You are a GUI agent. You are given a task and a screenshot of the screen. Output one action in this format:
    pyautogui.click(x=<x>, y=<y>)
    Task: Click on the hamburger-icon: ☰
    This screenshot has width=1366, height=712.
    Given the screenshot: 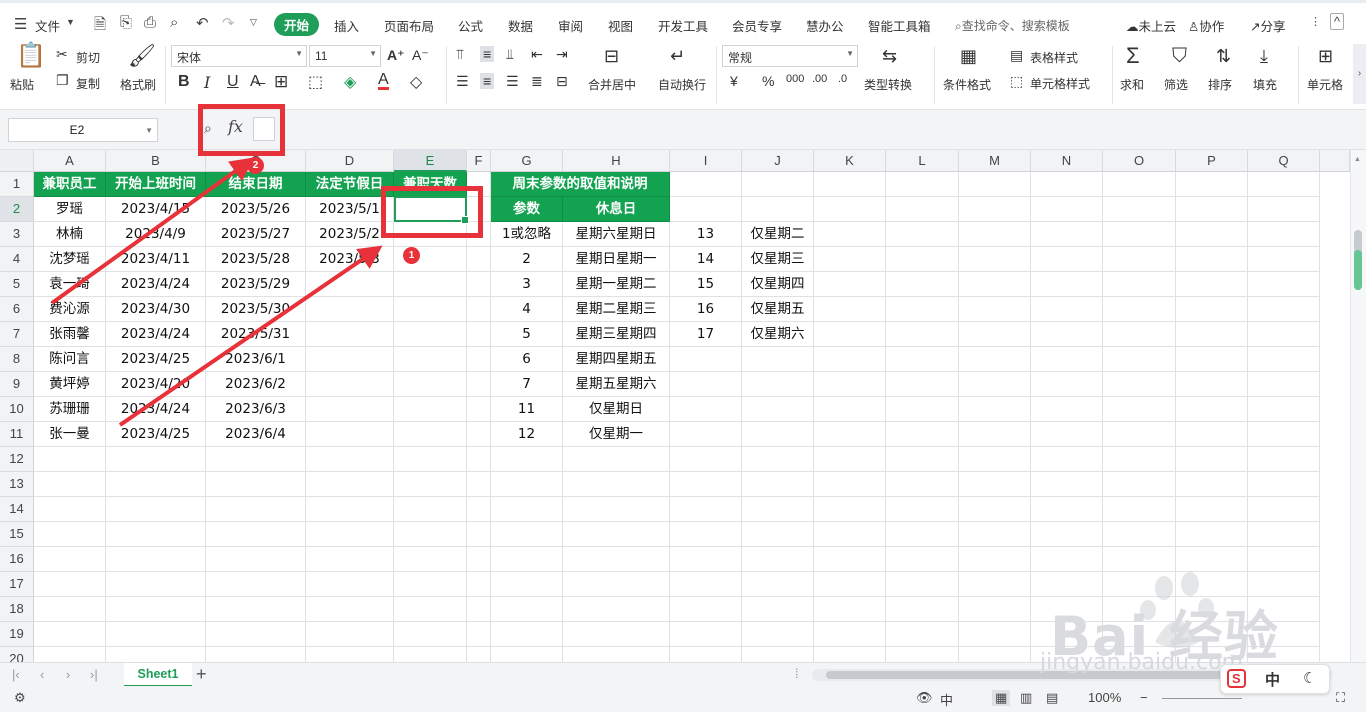 What is the action you would take?
    pyautogui.click(x=20, y=24)
    